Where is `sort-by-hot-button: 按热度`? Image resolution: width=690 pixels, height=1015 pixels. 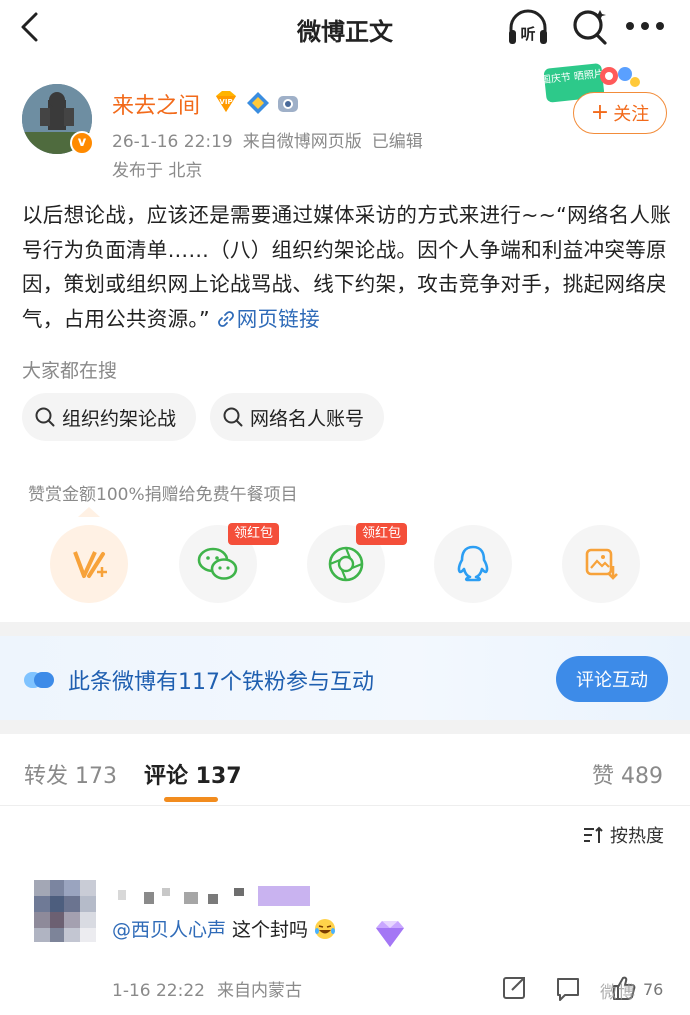
sort-by-hot-button: 按热度 is located at coordinates (623, 835).